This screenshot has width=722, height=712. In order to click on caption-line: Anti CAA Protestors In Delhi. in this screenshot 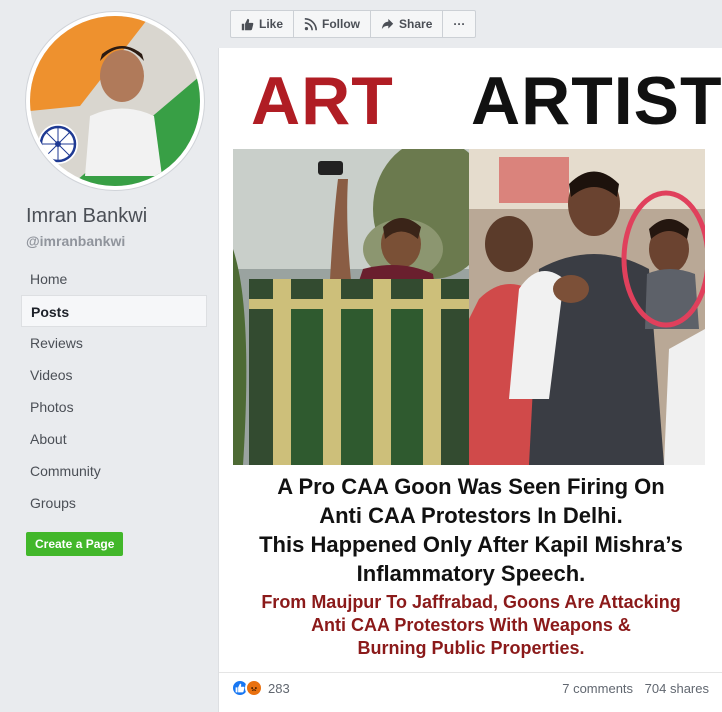, I will do `click(471, 515)`.